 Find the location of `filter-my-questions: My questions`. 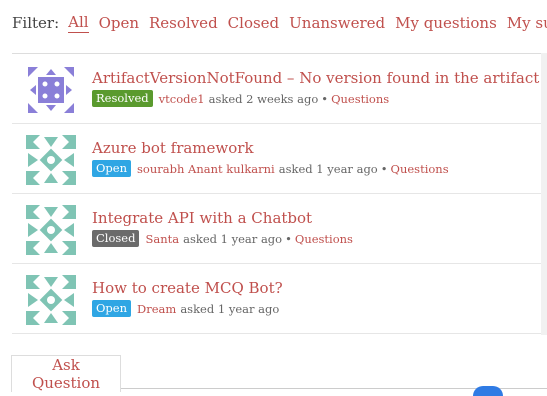

filter-my-questions: My questions is located at coordinates (446, 23).